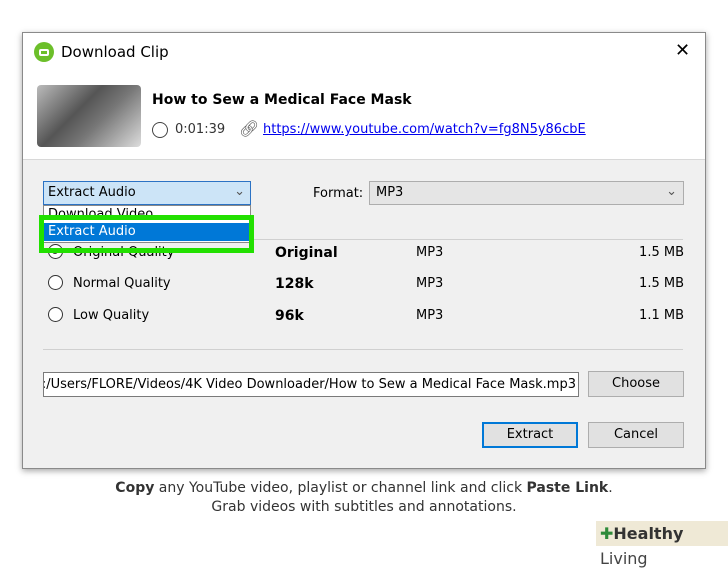 The height and width of the screenshot is (571, 728). What do you see at coordinates (607, 533) in the screenshot?
I see `plus-leaf-icon: ✚` at bounding box center [607, 533].